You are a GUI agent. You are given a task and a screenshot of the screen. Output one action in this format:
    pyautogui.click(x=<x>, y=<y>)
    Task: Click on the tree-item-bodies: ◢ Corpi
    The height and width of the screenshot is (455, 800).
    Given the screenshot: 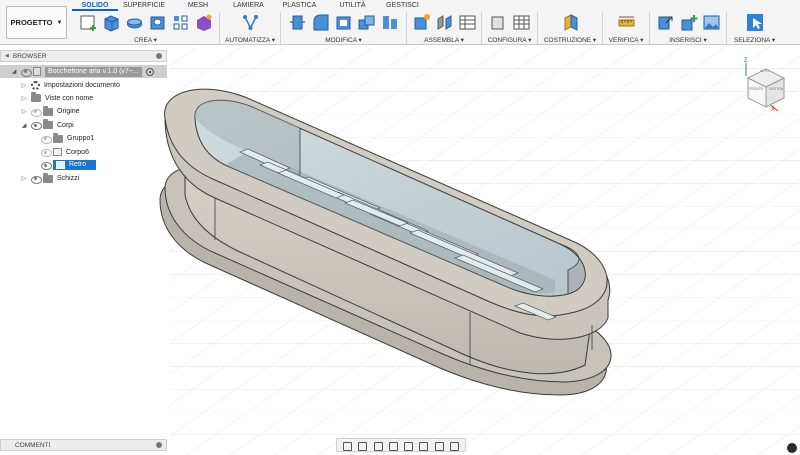 What is the action you would take?
    pyautogui.click(x=83, y=125)
    